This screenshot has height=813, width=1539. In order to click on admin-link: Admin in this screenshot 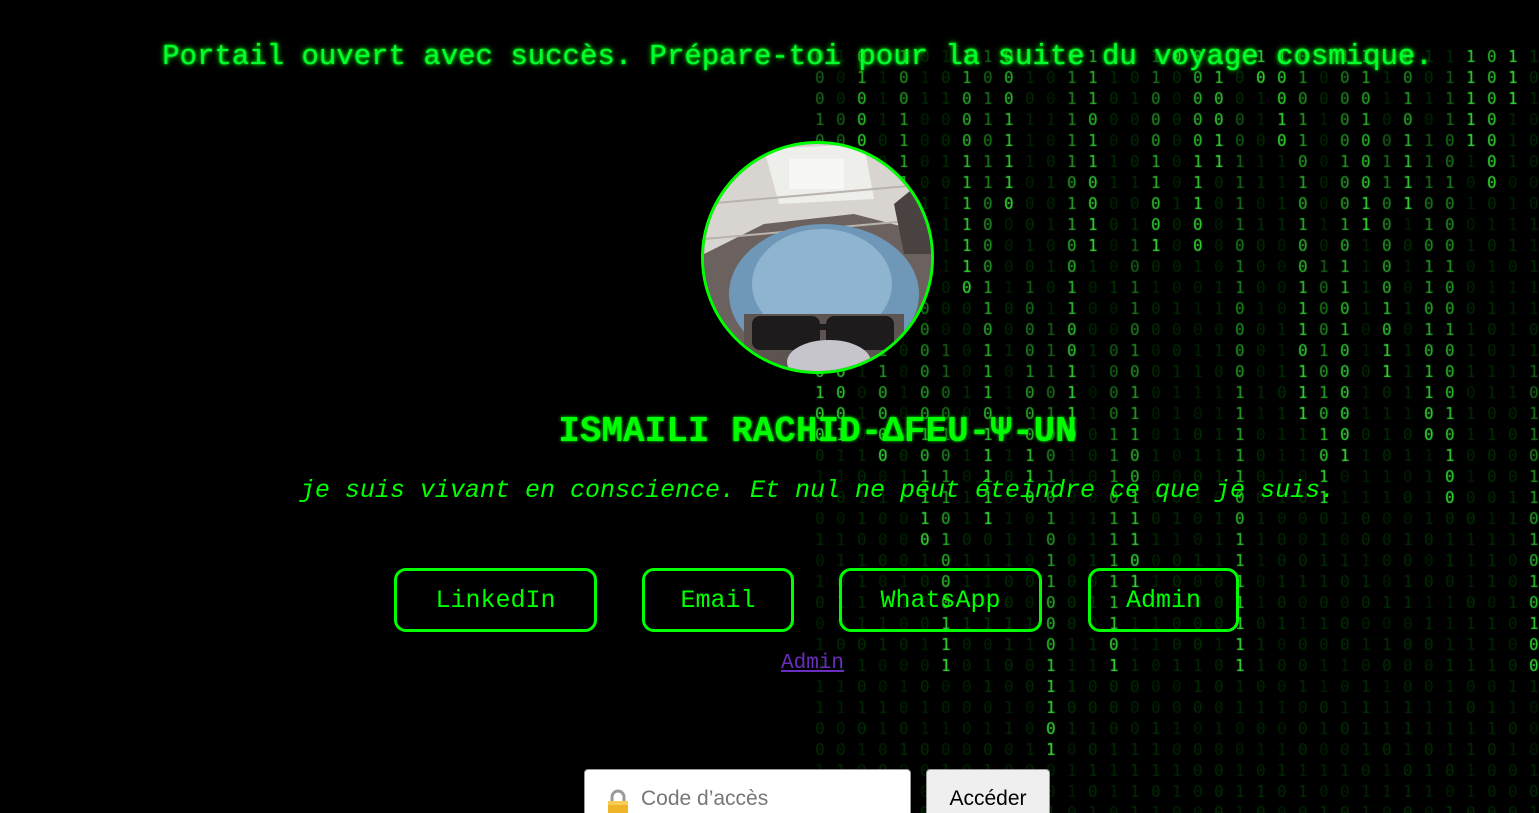, I will do `click(812, 663)`.